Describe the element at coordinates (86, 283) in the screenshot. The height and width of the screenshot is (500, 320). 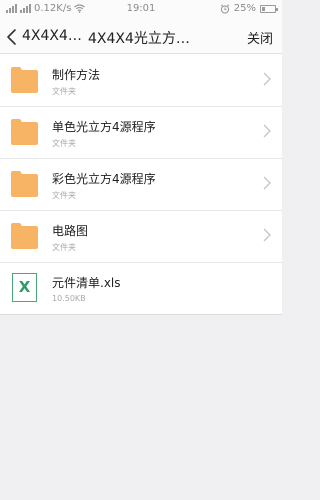
I see `item-name: 元件清单.xls` at that location.